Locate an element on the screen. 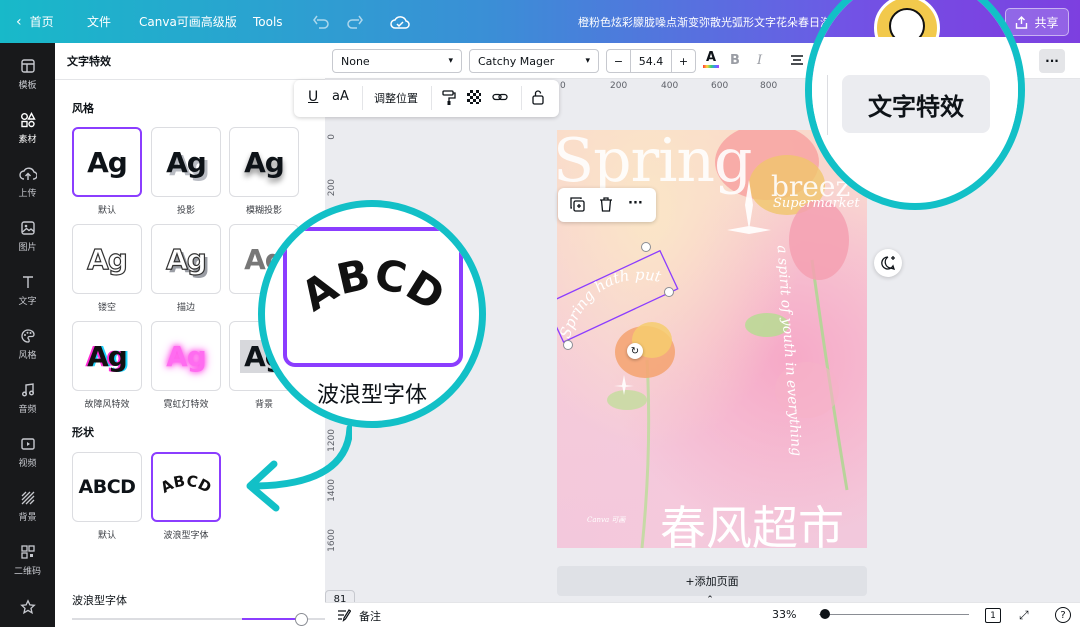 Image resolution: width=1080 pixels, height=627 pixels. back-home-button: ‹ 首页 is located at coordinates (35, 21).